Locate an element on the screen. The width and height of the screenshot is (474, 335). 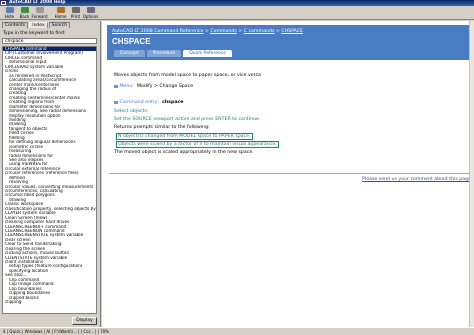
nav-tabs: Contents Index Search is located at coordinates (36, 25).